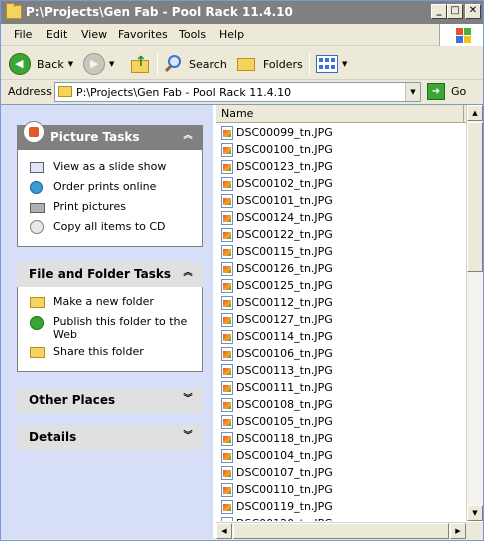 The height and width of the screenshot is (541, 484). What do you see at coordinates (473, 11) in the screenshot?
I see `close-button: ✕` at bounding box center [473, 11].